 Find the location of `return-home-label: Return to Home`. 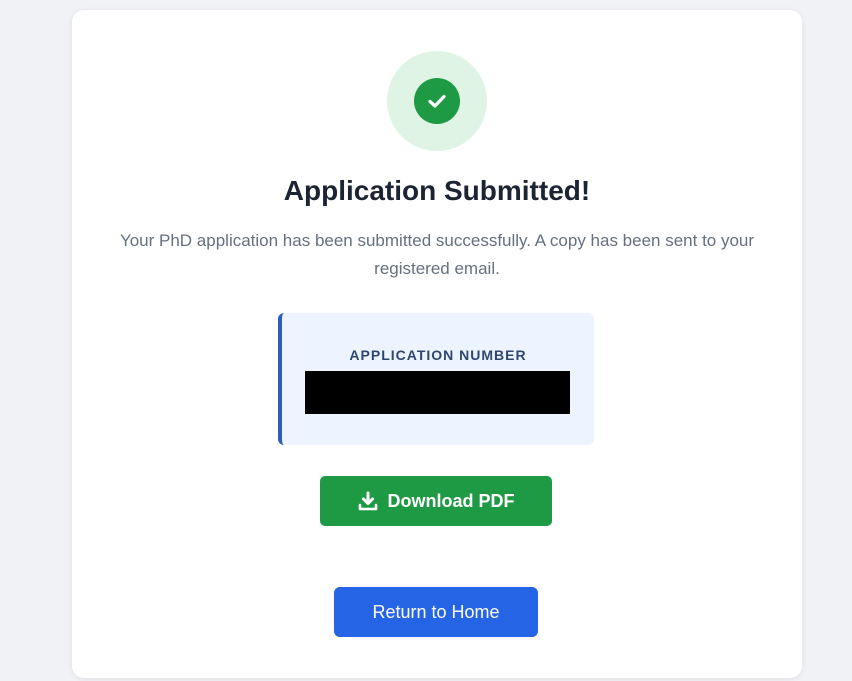

return-home-label: Return to Home is located at coordinates (436, 611).